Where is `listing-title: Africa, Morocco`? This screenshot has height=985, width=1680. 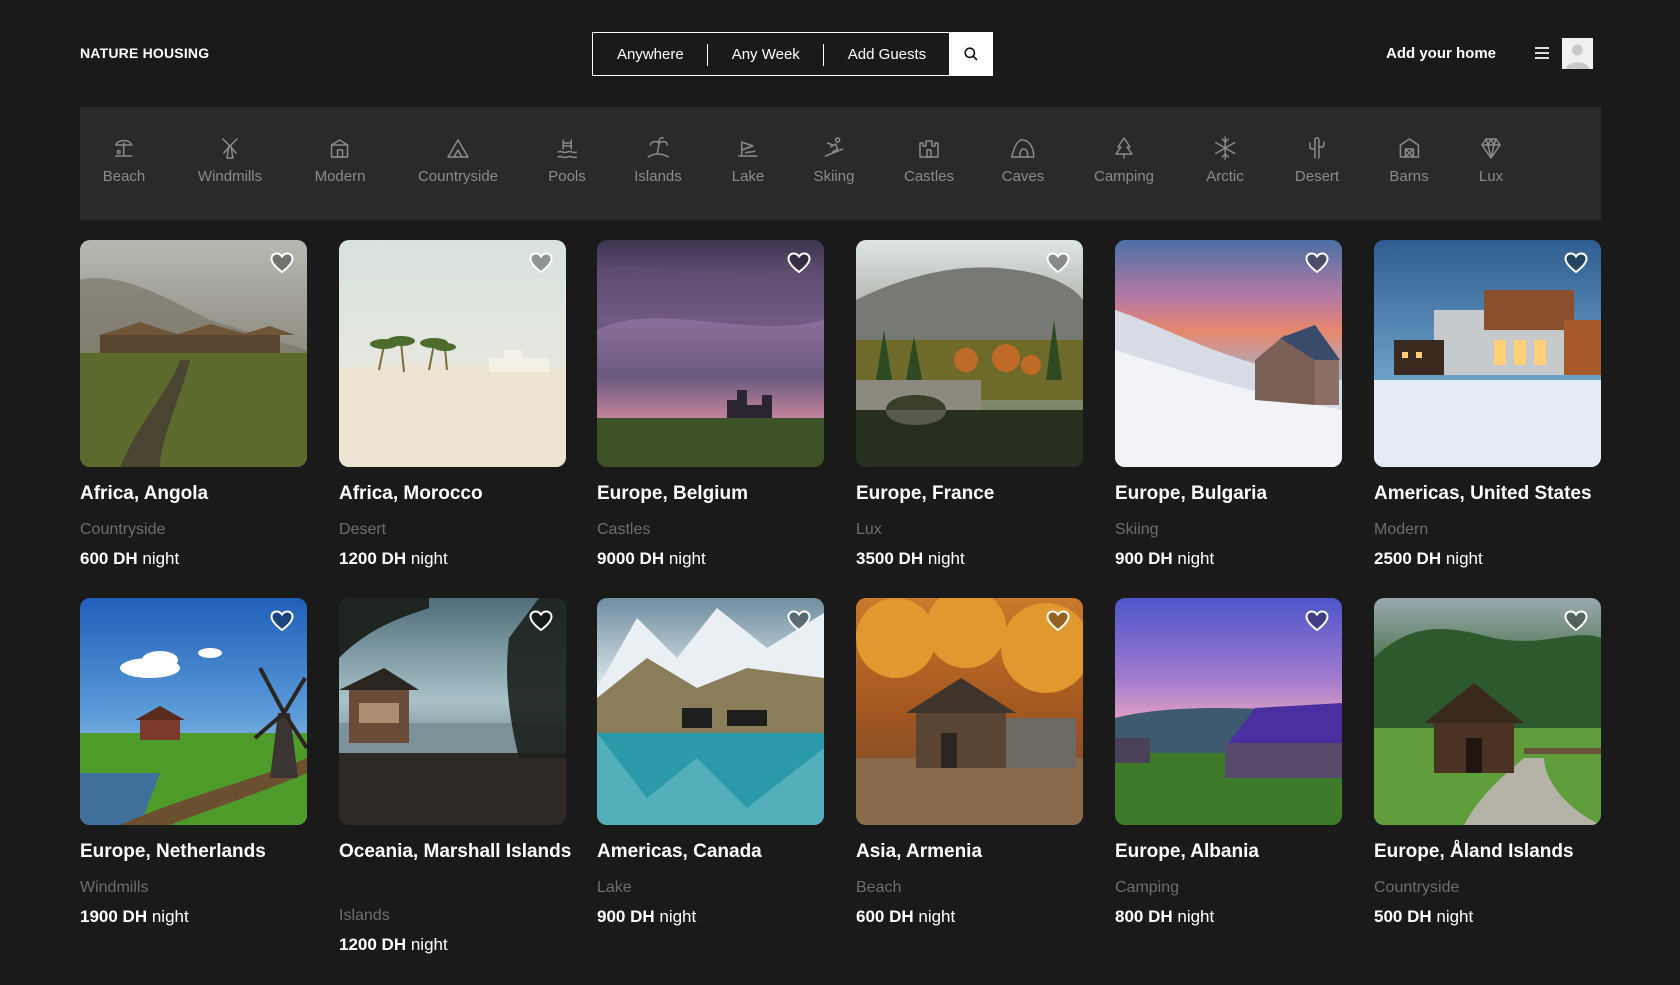 listing-title: Africa, Morocco is located at coordinates (459, 494).